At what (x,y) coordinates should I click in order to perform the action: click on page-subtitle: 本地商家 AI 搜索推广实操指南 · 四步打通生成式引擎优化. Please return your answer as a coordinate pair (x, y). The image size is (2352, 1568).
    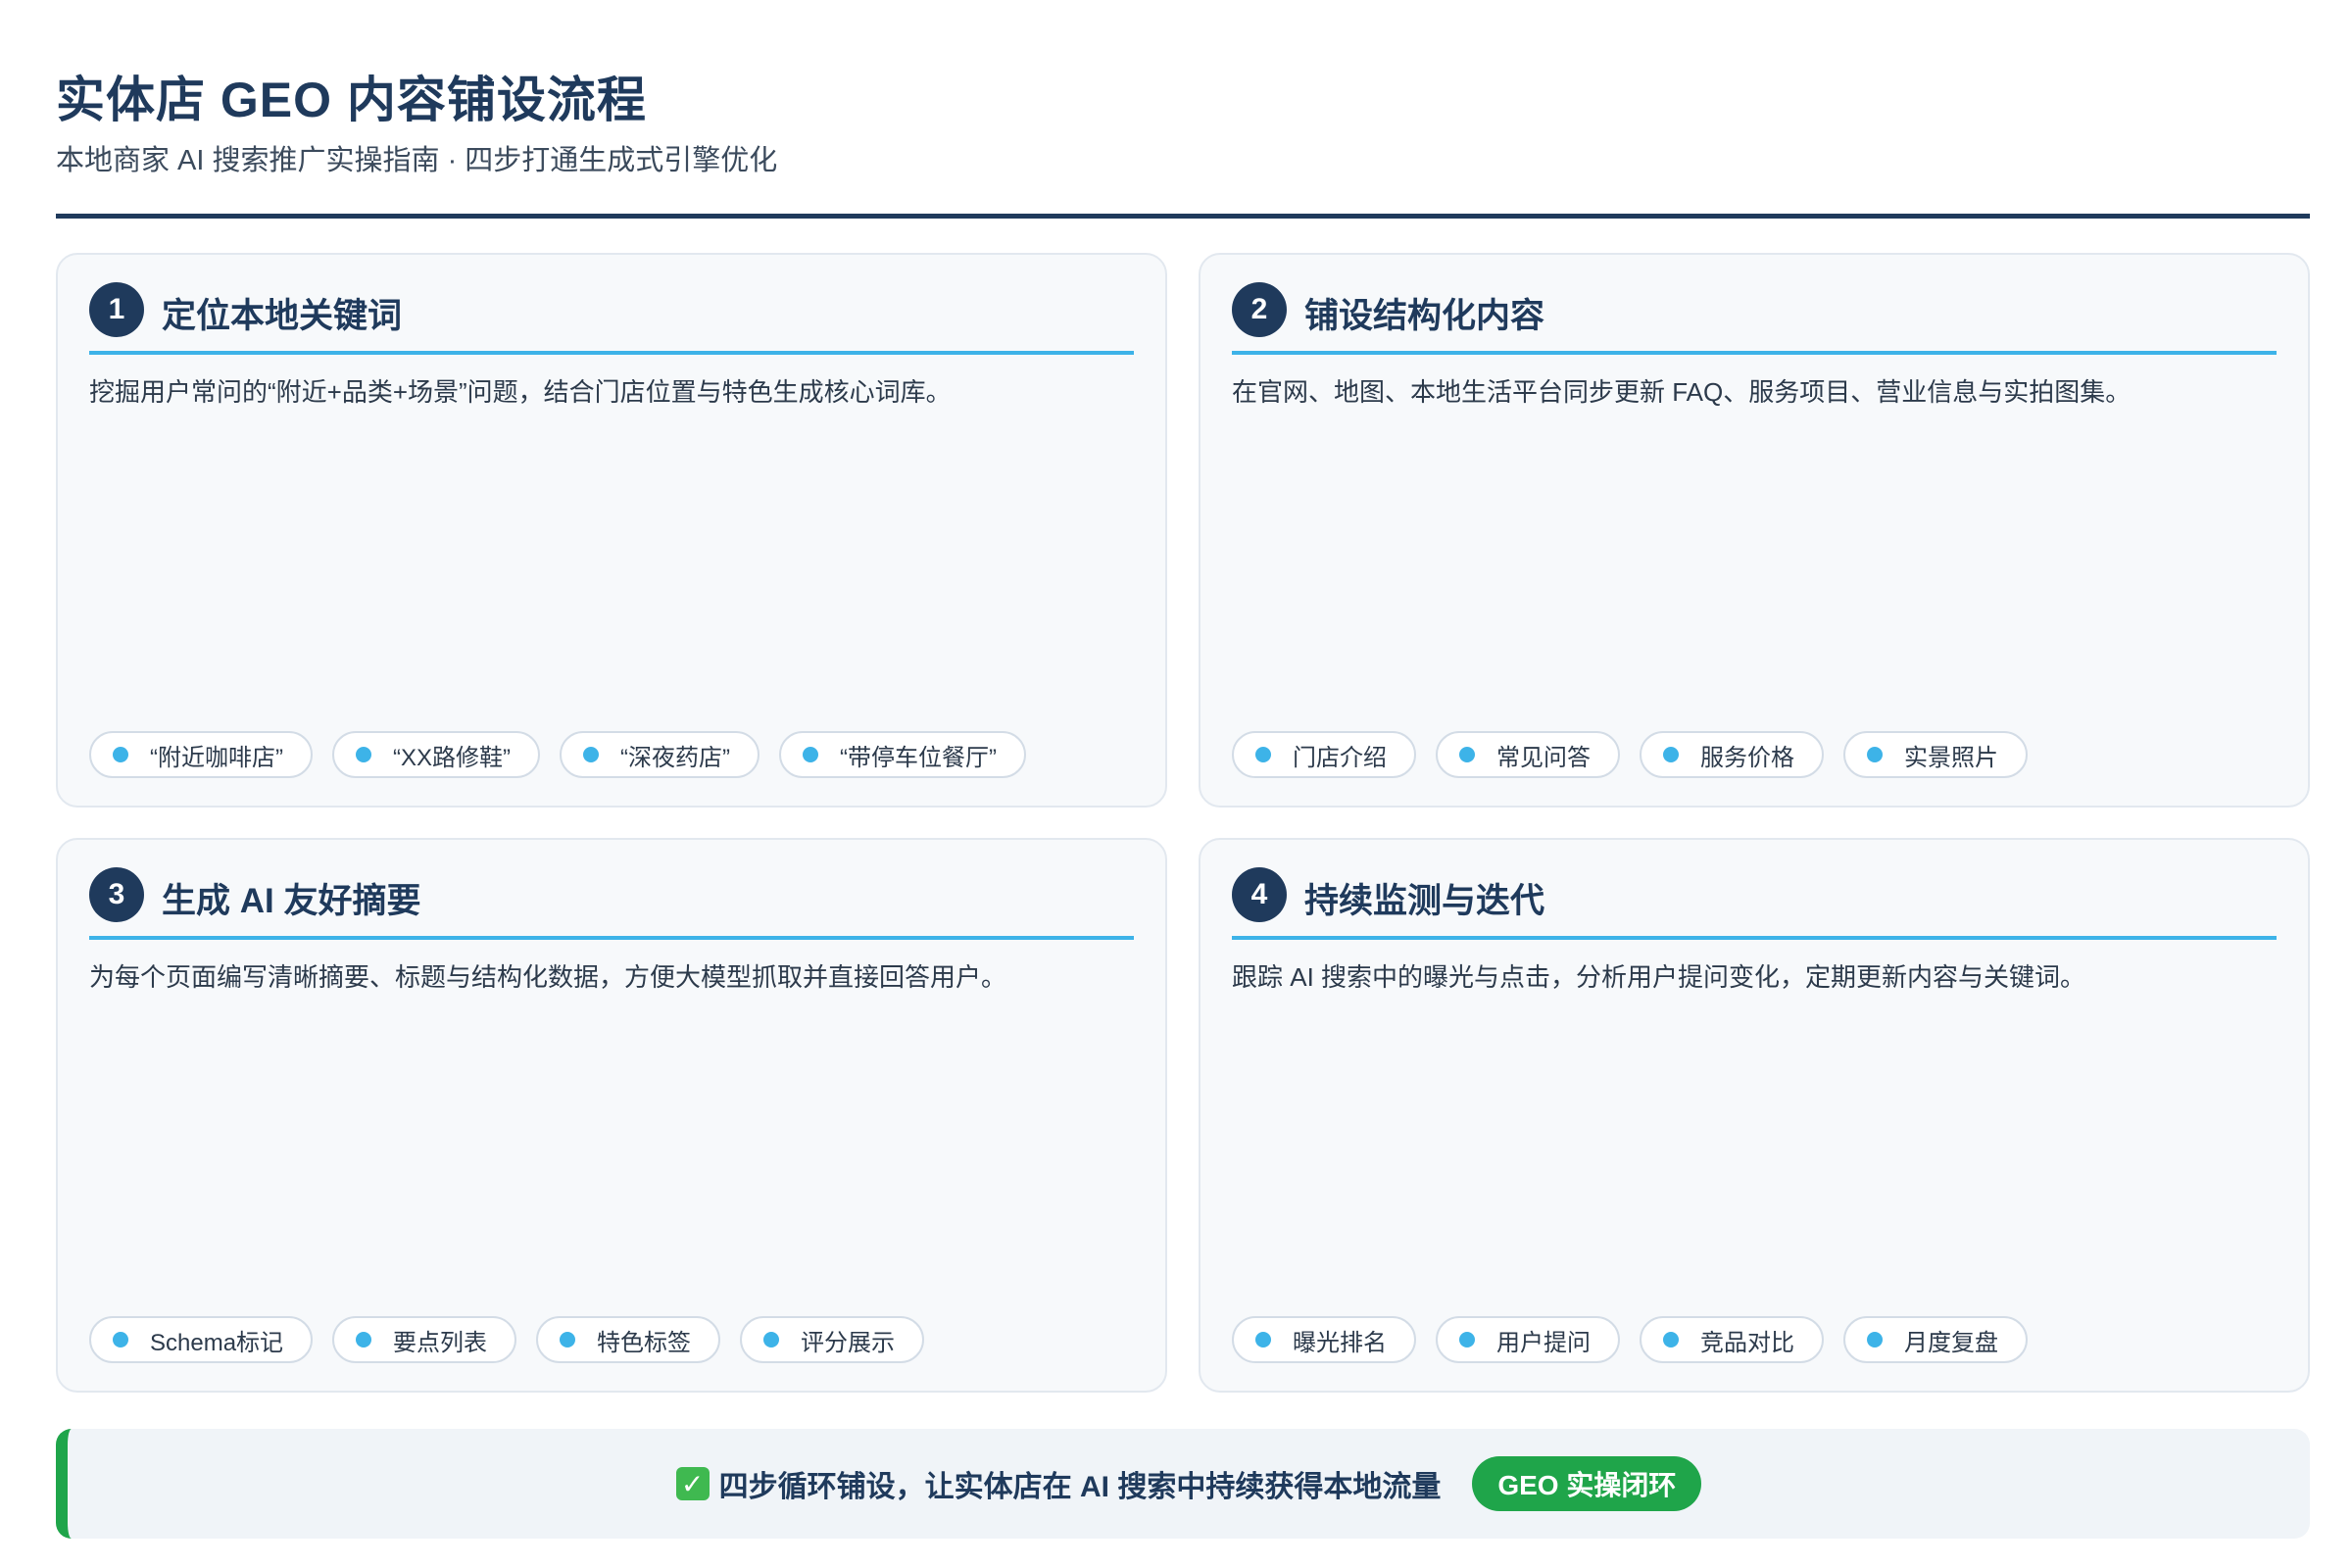
    Looking at the image, I should click on (417, 160).